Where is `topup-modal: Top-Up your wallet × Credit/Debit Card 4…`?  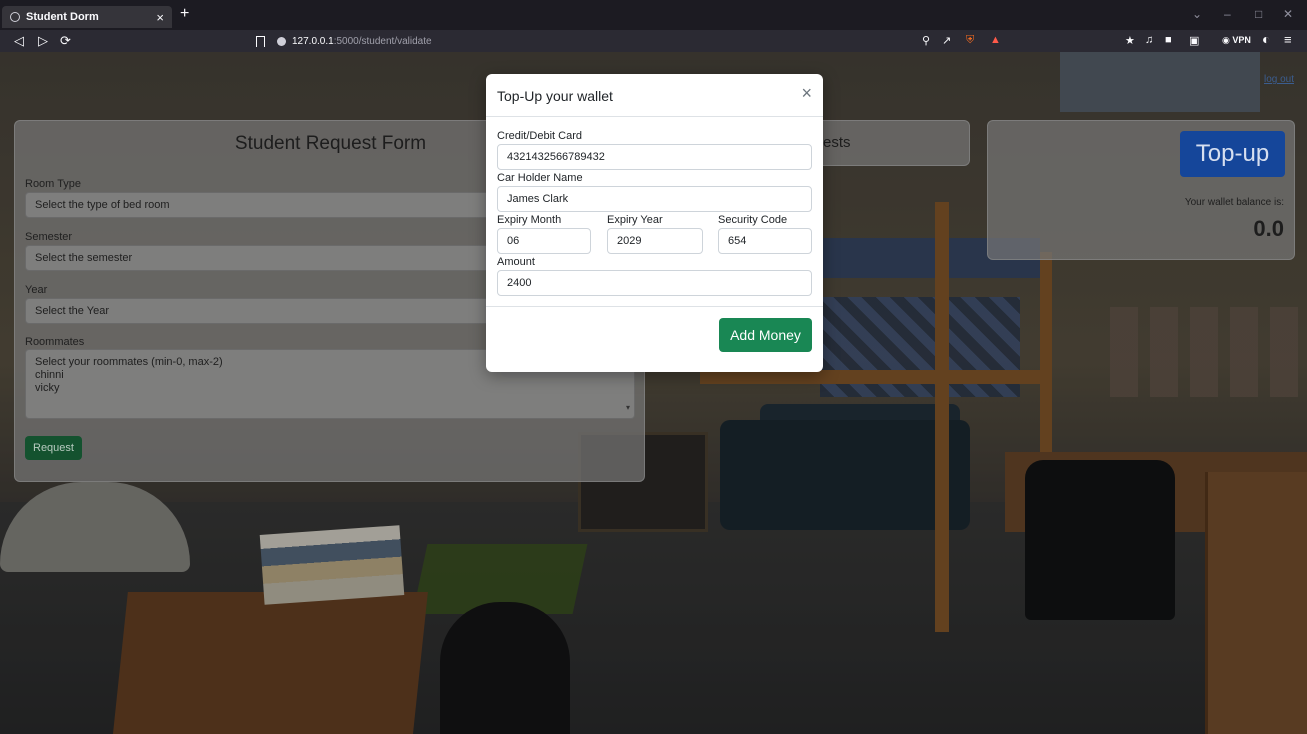 topup-modal: Top-Up your wallet × Credit/Debit Card 4… is located at coordinates (654, 223).